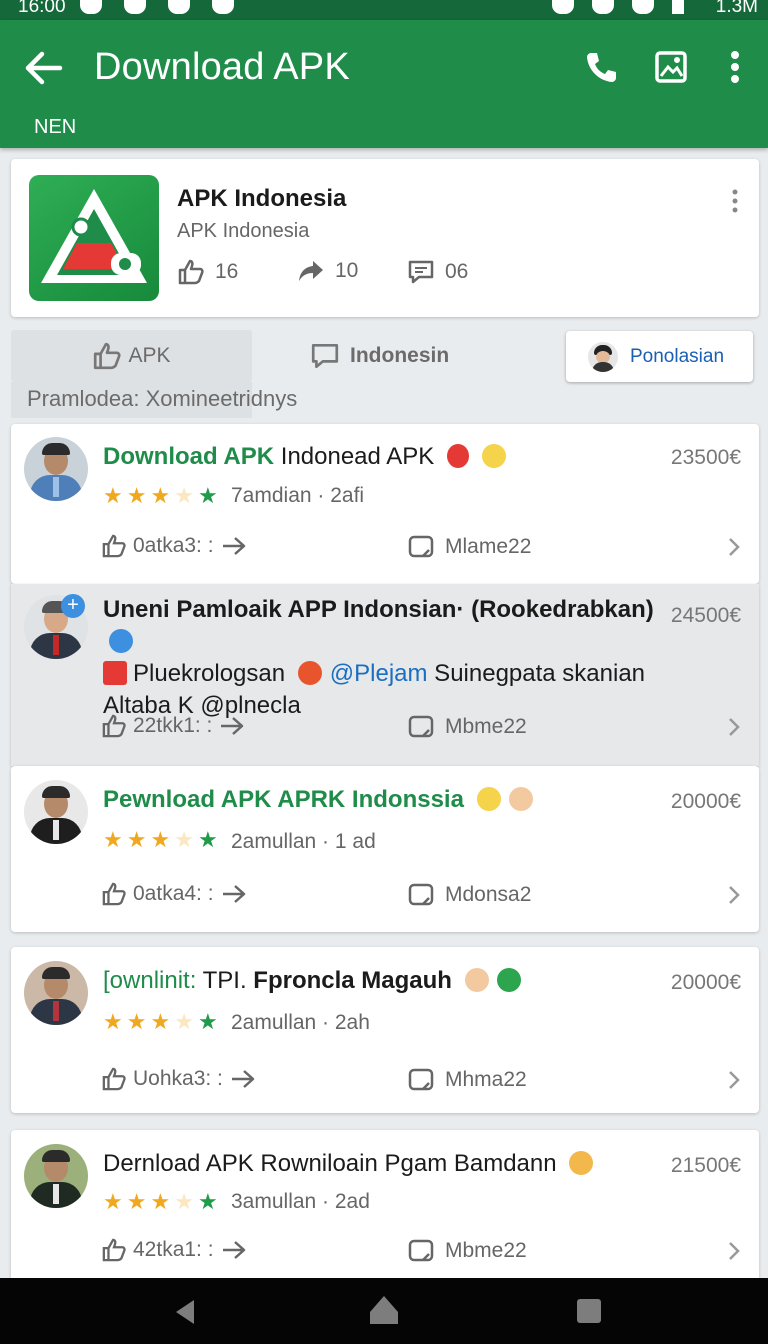 The width and height of the screenshot is (768, 1344). What do you see at coordinates (603, 7) in the screenshot?
I see `wifi-icon` at bounding box center [603, 7].